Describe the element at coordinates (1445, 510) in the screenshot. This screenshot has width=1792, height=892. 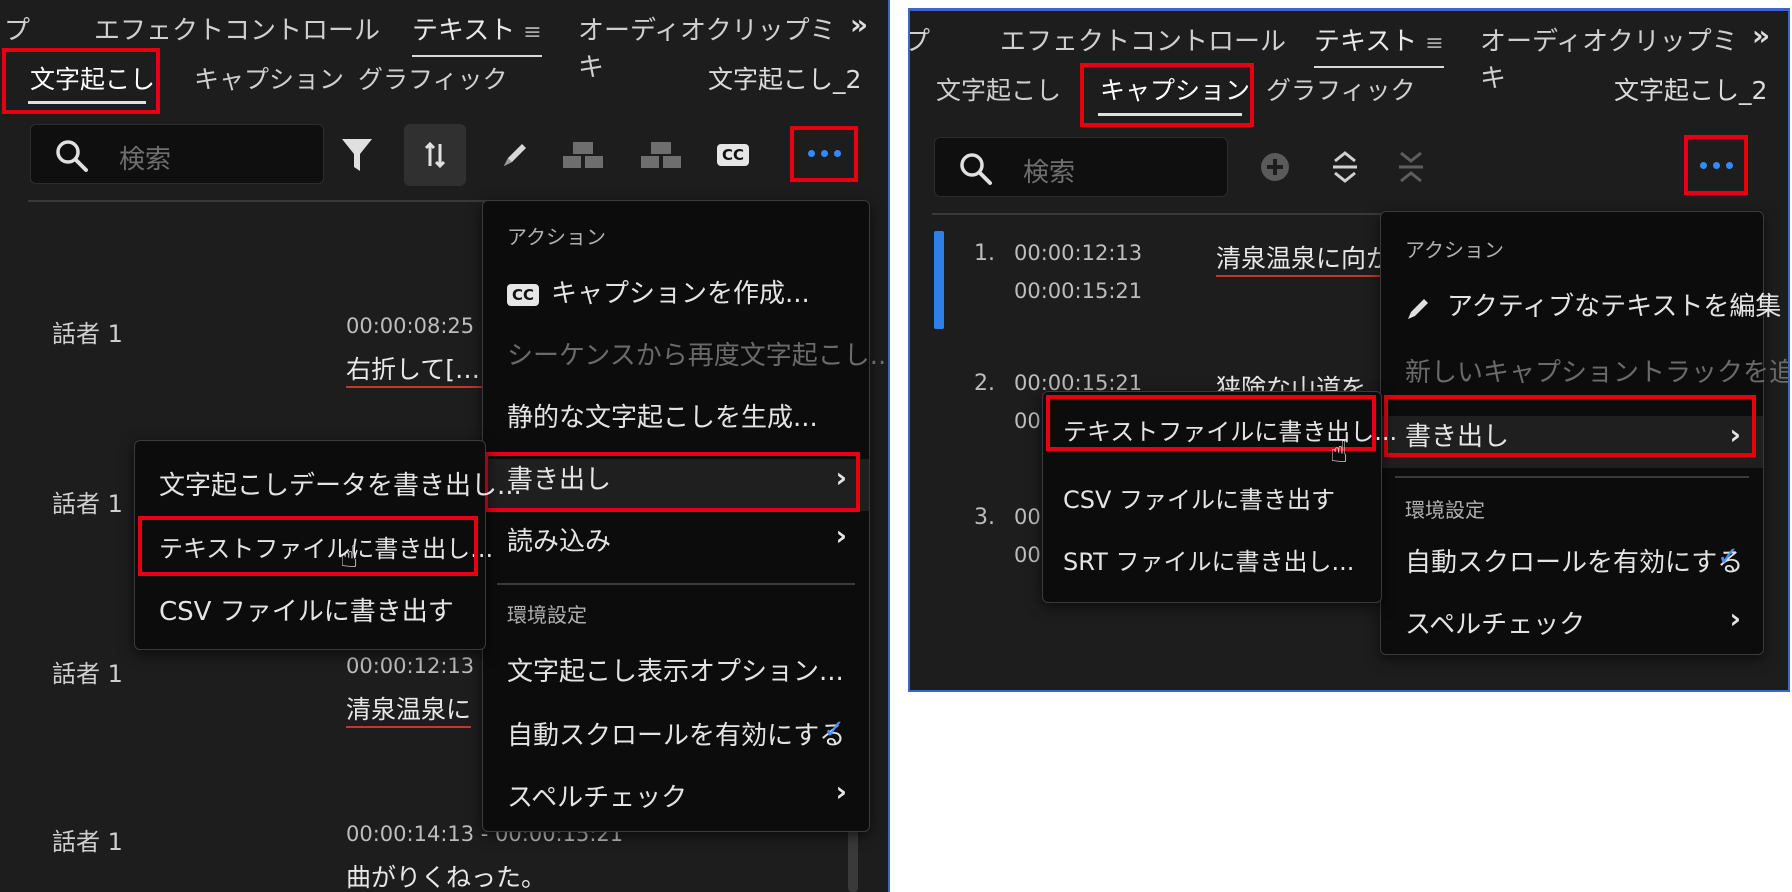
I see `menu-section-prefs: 環境設定` at that location.